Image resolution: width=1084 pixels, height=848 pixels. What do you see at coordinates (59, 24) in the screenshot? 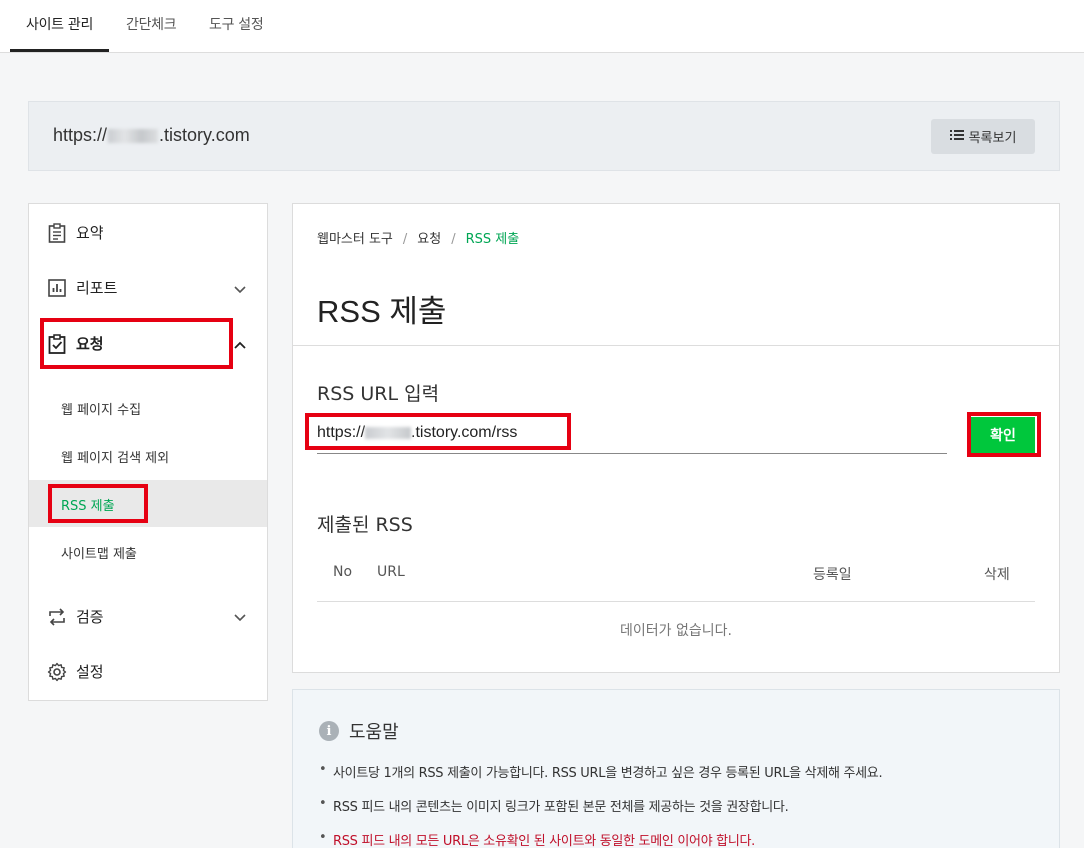
I see `tab-site-management: 사이트 관리` at bounding box center [59, 24].